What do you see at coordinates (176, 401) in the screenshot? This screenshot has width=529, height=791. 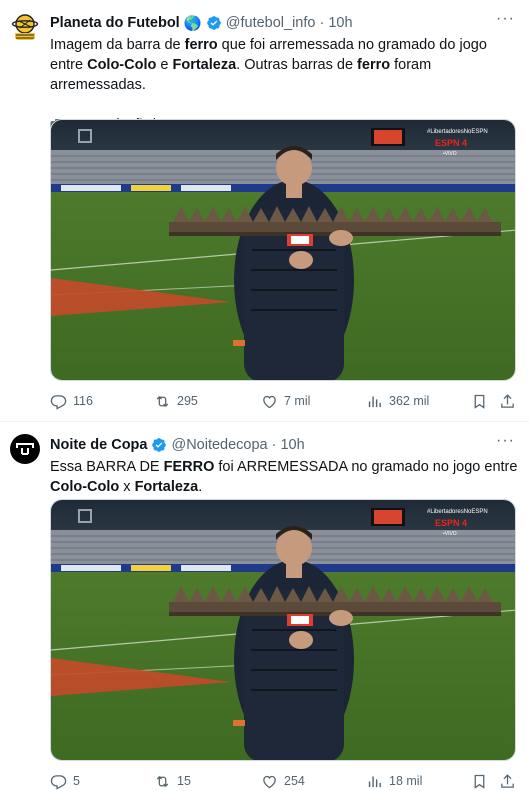 I see `repost-button: 295` at bounding box center [176, 401].